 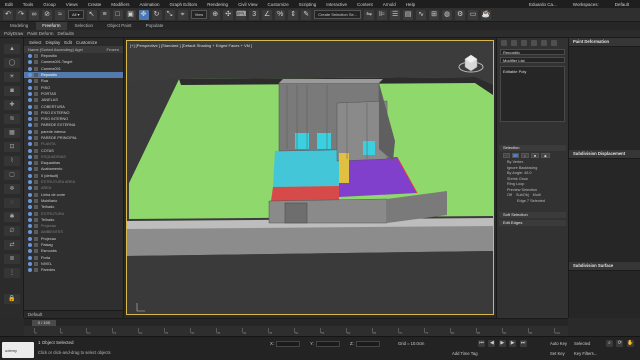 I want to click on material-editor-icon: ◍, so click(x=447, y=14).